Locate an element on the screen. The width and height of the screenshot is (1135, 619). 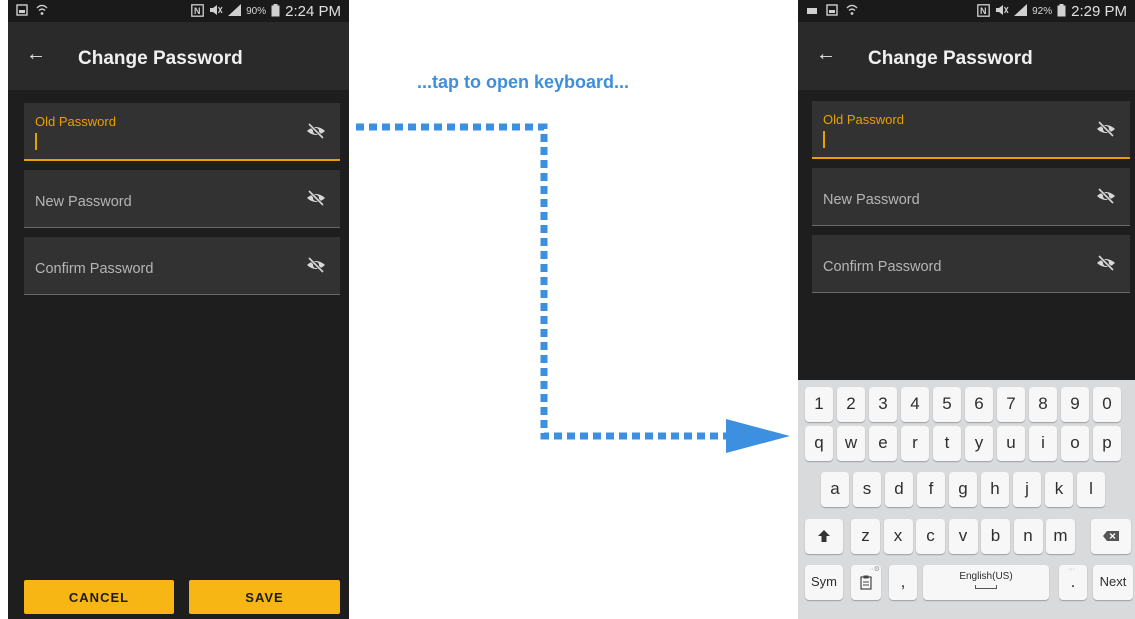
key-f: f is located at coordinates (931, 489).